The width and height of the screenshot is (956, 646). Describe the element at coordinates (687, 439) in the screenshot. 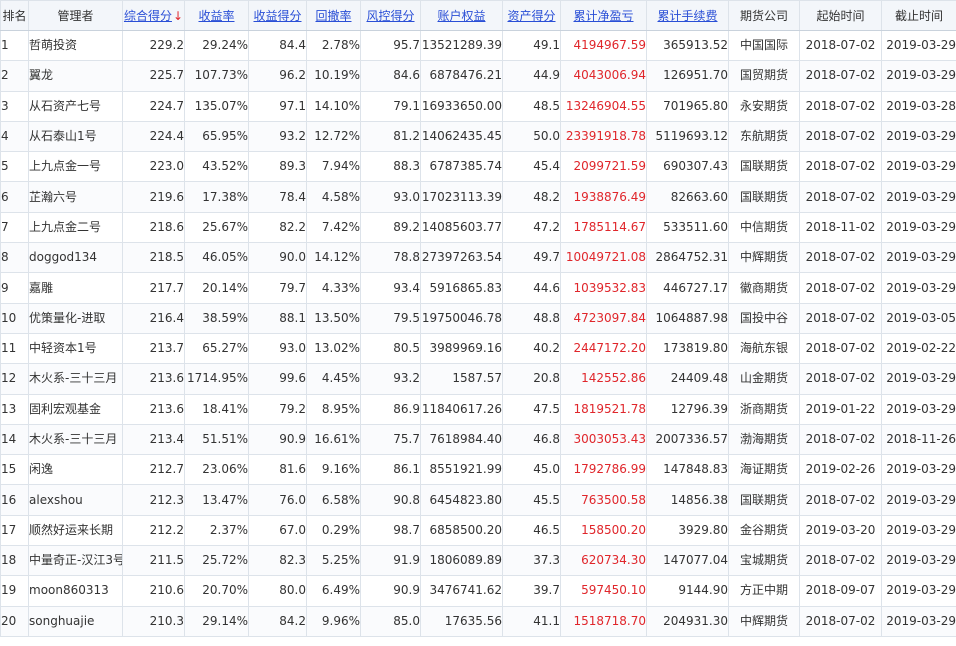

I see `fees-cell: 2007336.57` at that location.